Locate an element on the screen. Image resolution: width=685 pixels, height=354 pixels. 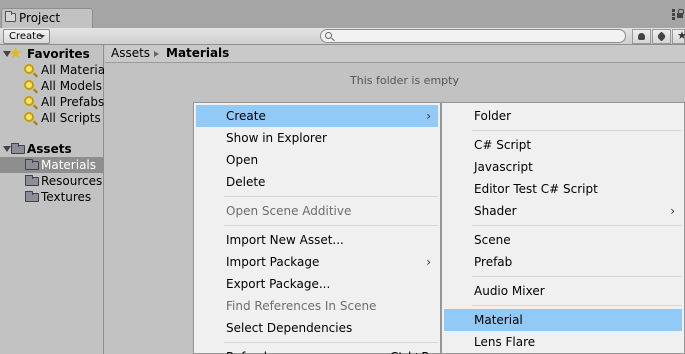
folder-item-resources: Resources is located at coordinates (52, 181).